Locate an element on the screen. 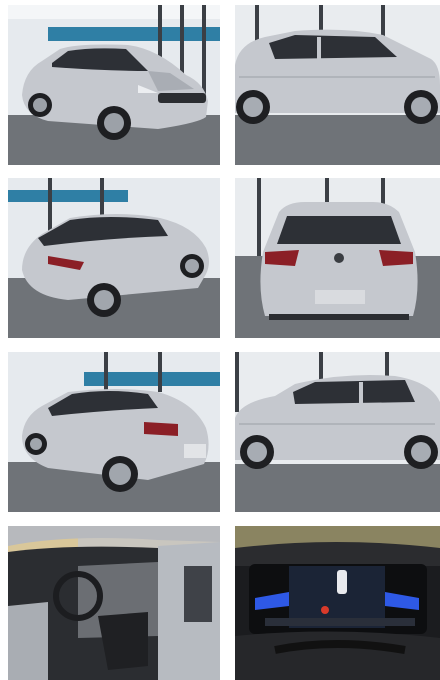  gallery-photo-side-left is located at coordinates (337, 432).